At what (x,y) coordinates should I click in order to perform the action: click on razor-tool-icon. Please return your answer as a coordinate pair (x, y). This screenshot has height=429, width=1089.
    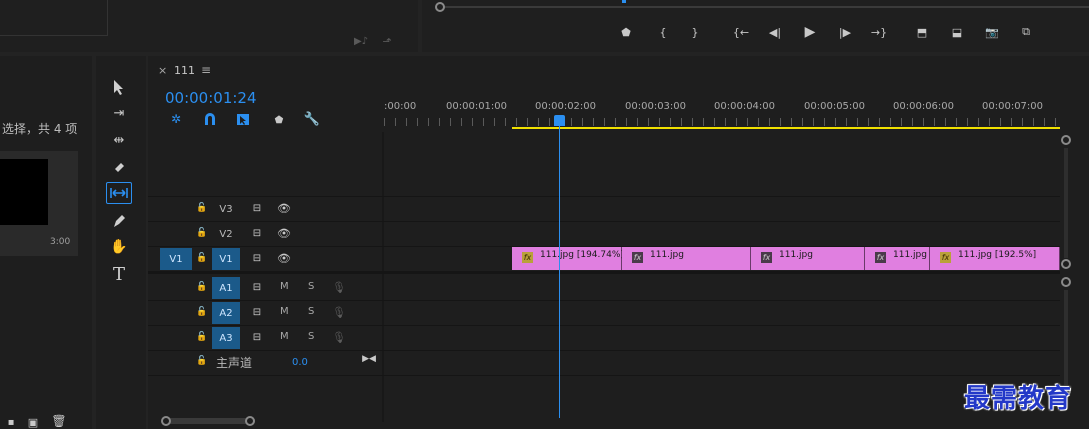
    Looking at the image, I should click on (119, 167).